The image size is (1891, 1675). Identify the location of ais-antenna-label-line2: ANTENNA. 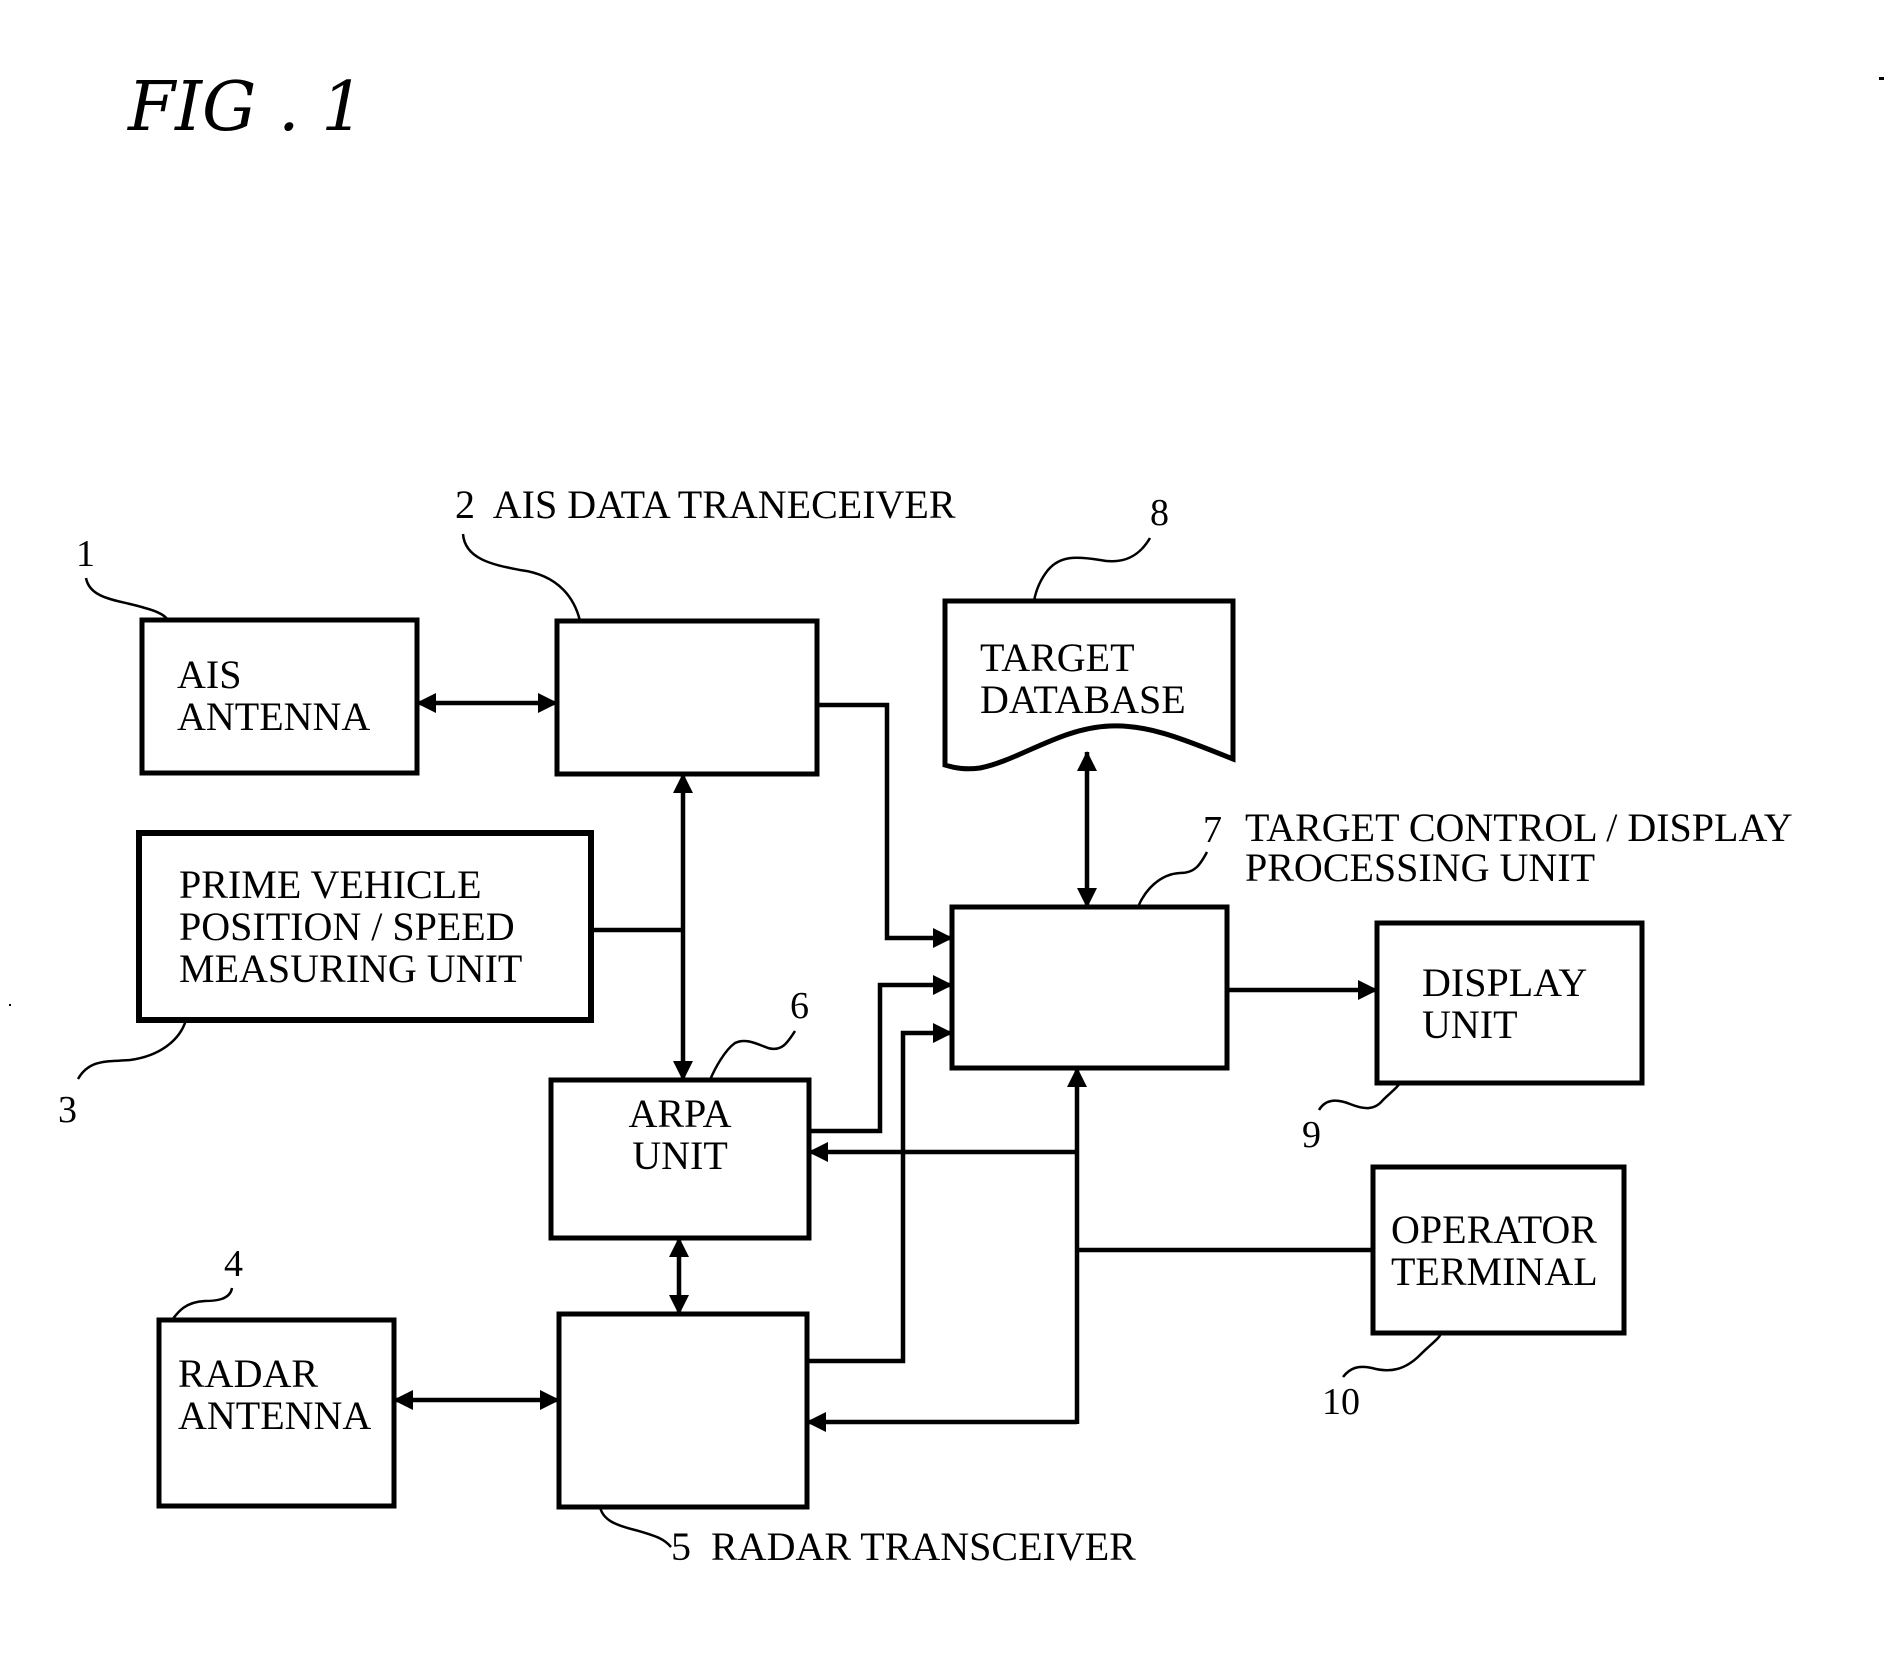
(273, 716).